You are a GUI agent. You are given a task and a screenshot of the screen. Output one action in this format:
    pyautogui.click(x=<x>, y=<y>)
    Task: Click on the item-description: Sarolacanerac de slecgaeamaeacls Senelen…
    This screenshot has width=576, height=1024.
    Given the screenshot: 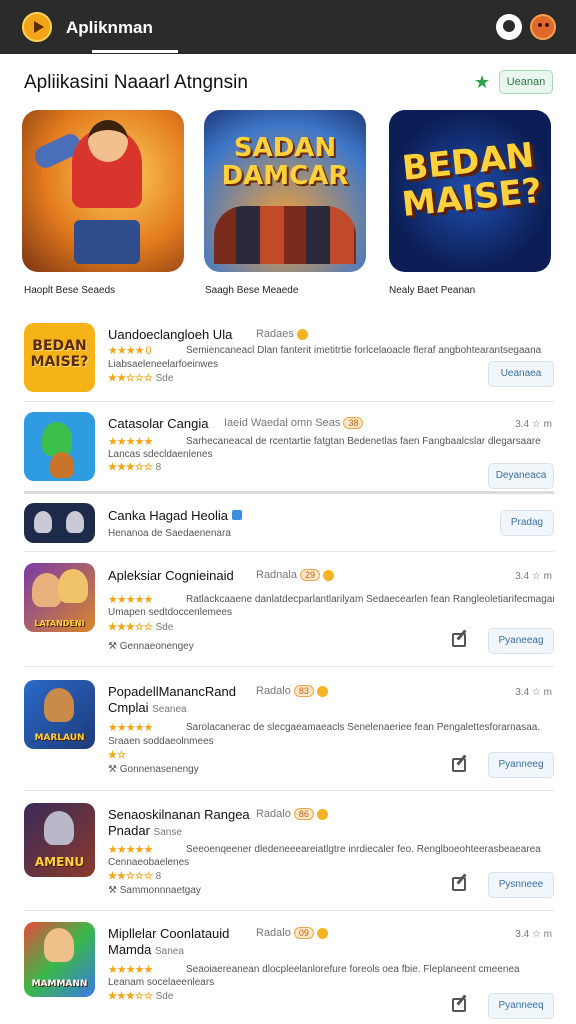 What is the action you would take?
    pyautogui.click(x=363, y=727)
    